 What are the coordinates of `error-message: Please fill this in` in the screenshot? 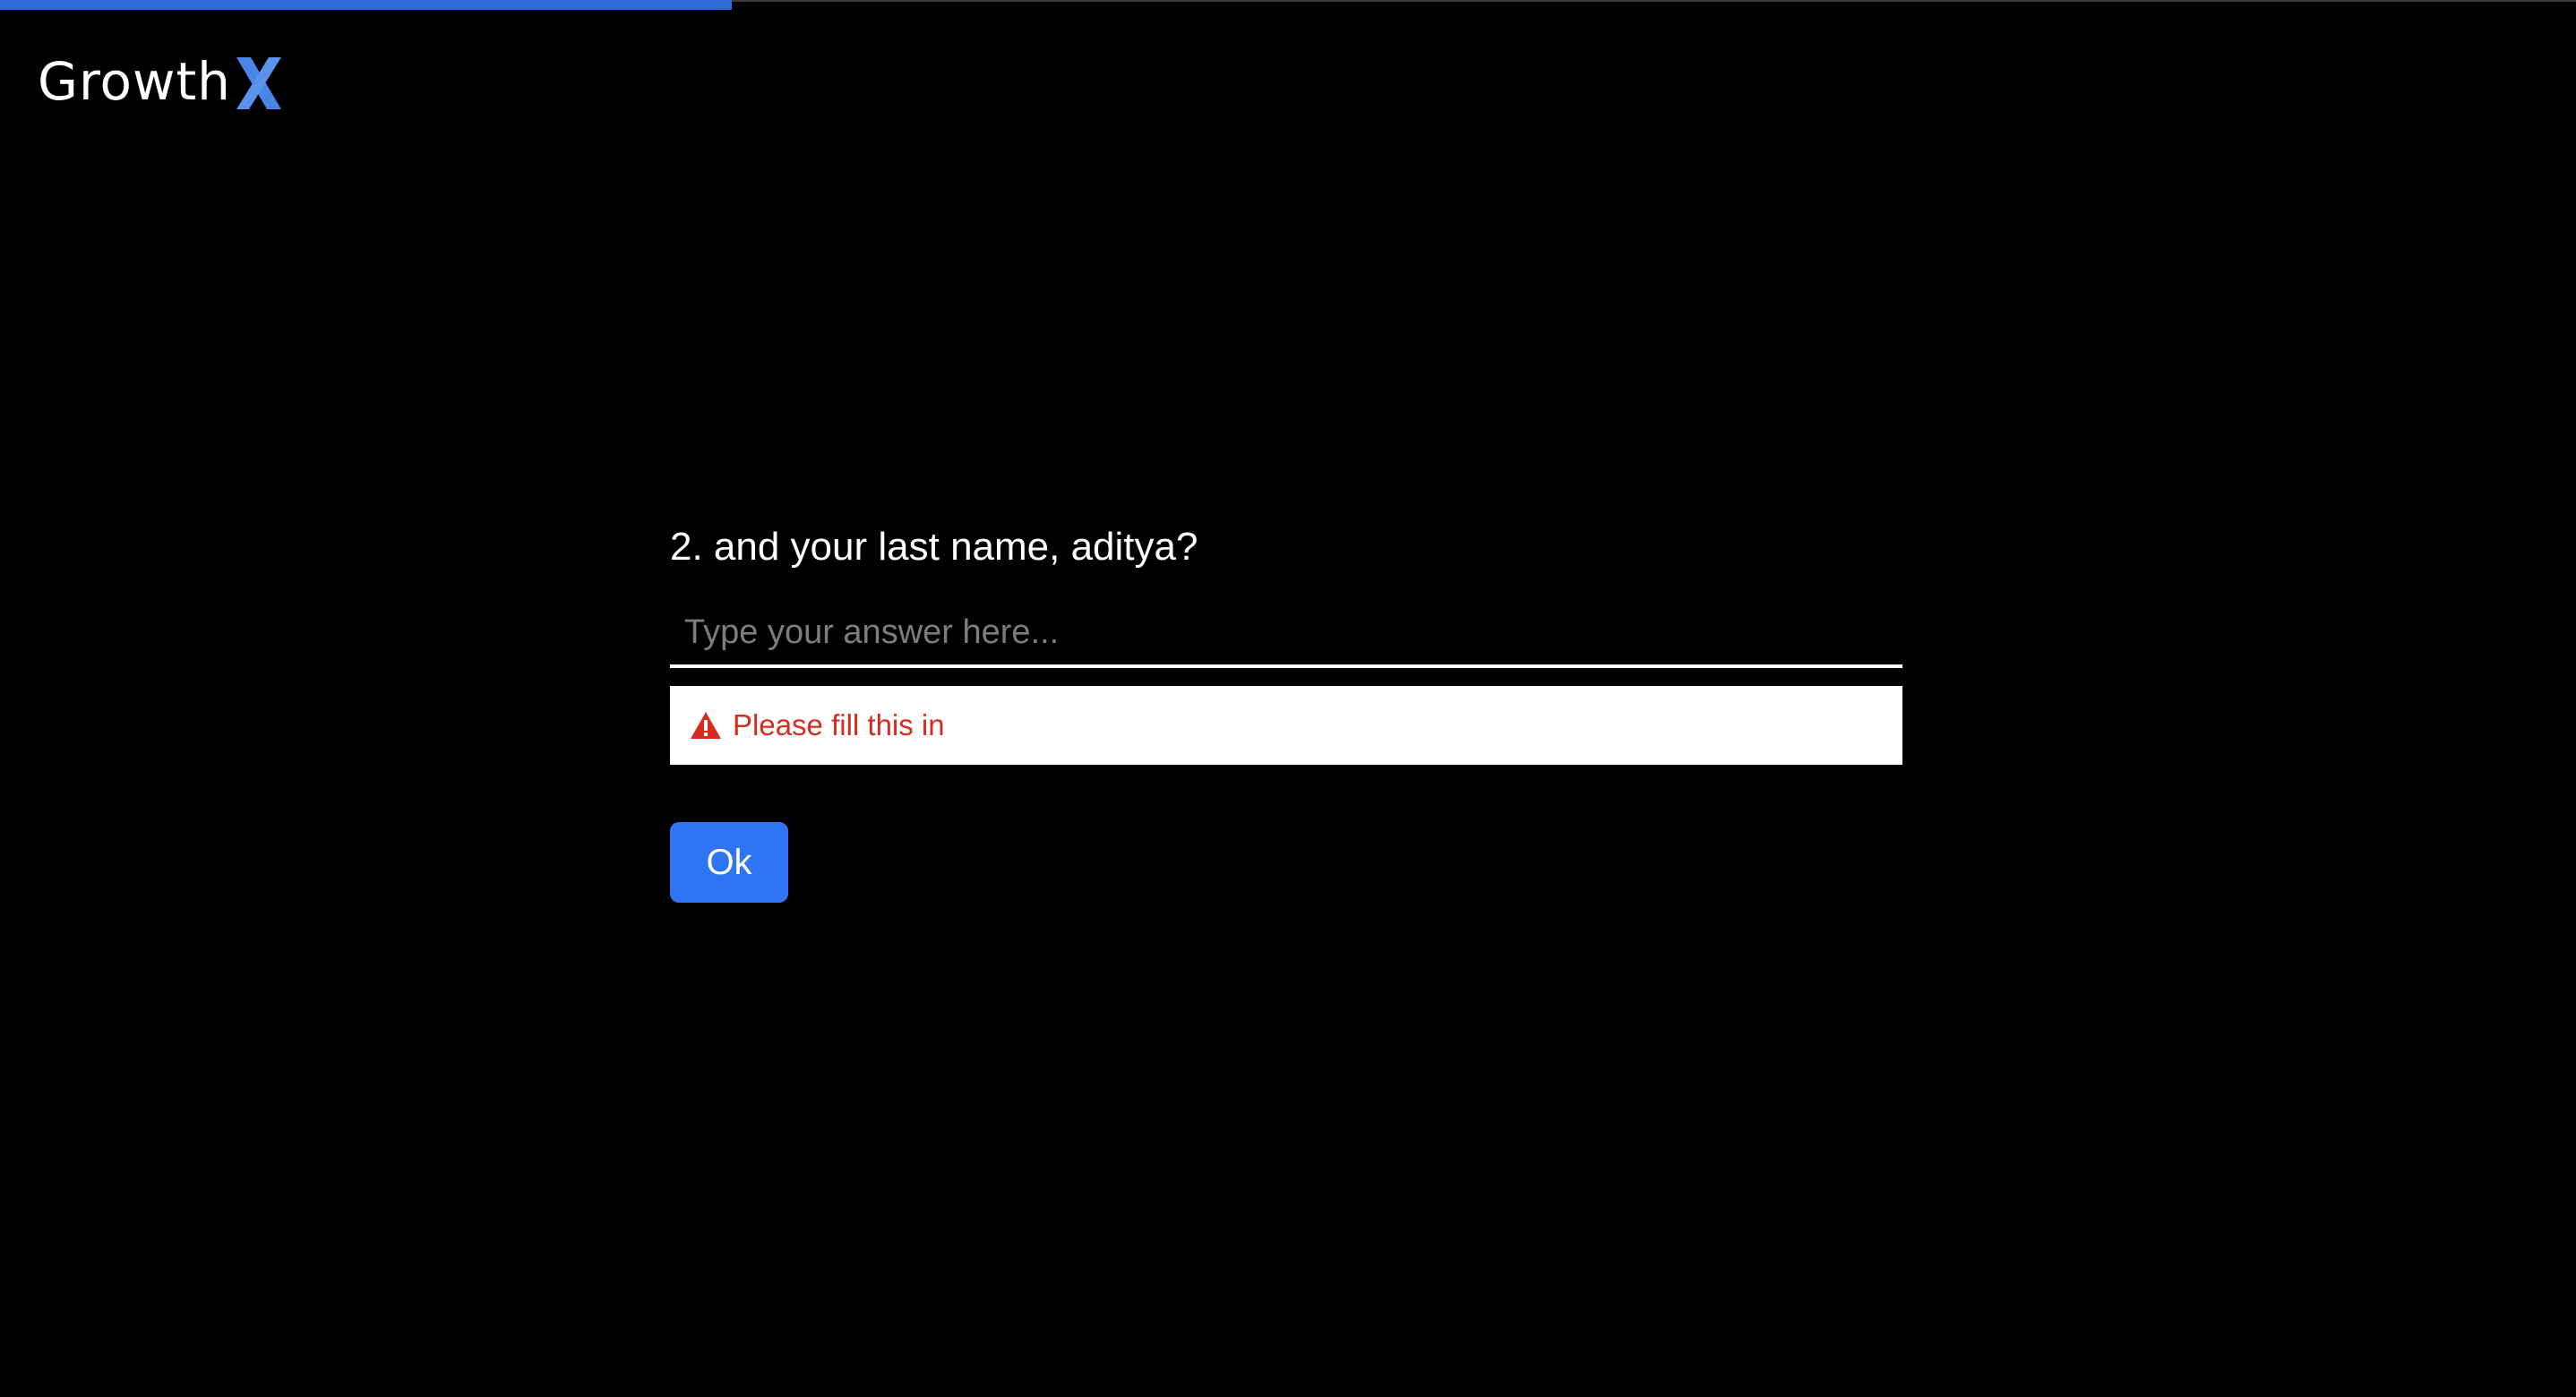 It's located at (839, 724).